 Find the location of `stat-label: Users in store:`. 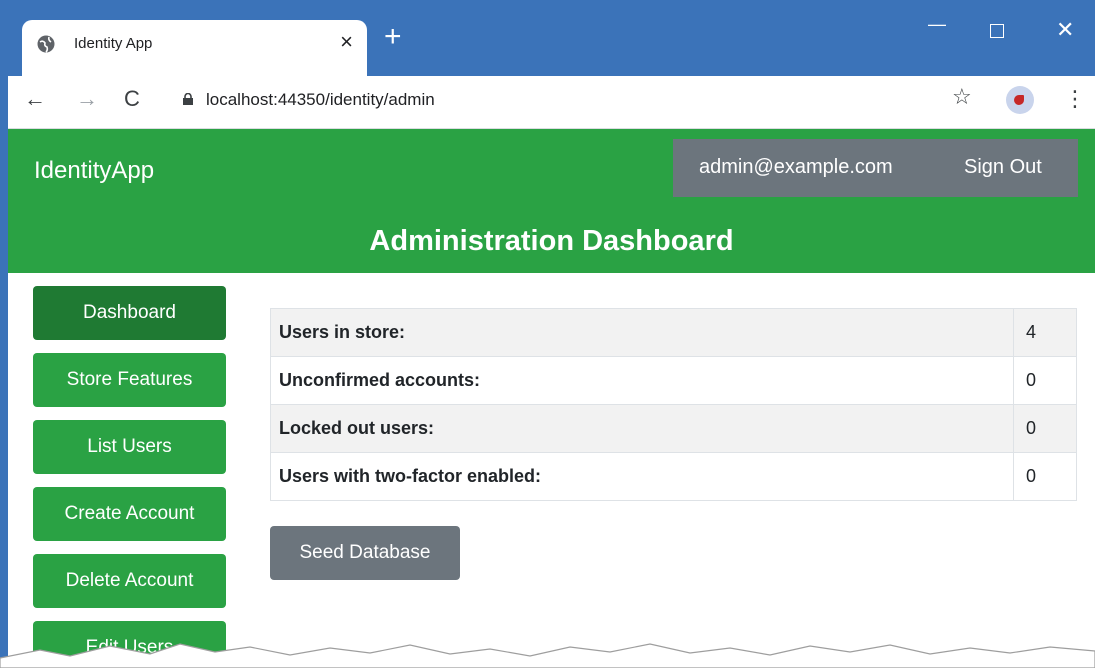

stat-label: Users in store: is located at coordinates (642, 332).